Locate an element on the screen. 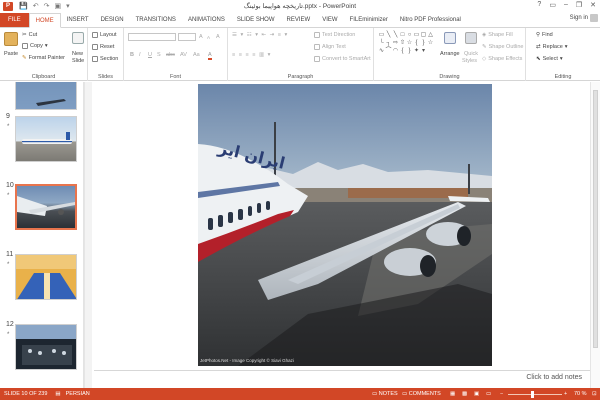 Image resolution: width=600 pixels, height=400 pixels. shape-fill-button: ◈ Shape Fill is located at coordinates (497, 35).